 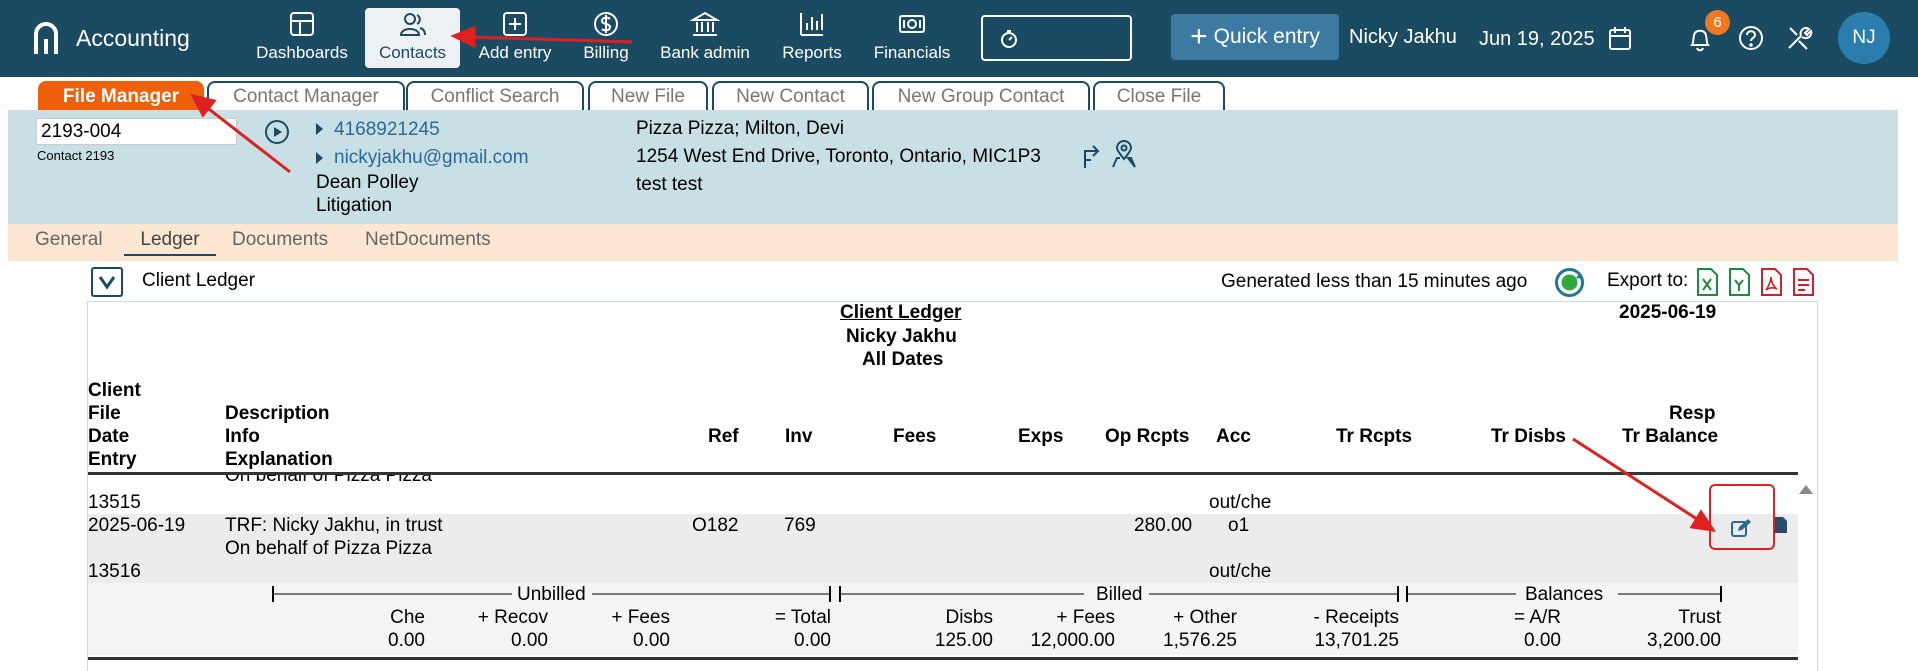 What do you see at coordinates (901, 336) in the screenshot?
I see `report-client-name: Nicky Jakhu` at bounding box center [901, 336].